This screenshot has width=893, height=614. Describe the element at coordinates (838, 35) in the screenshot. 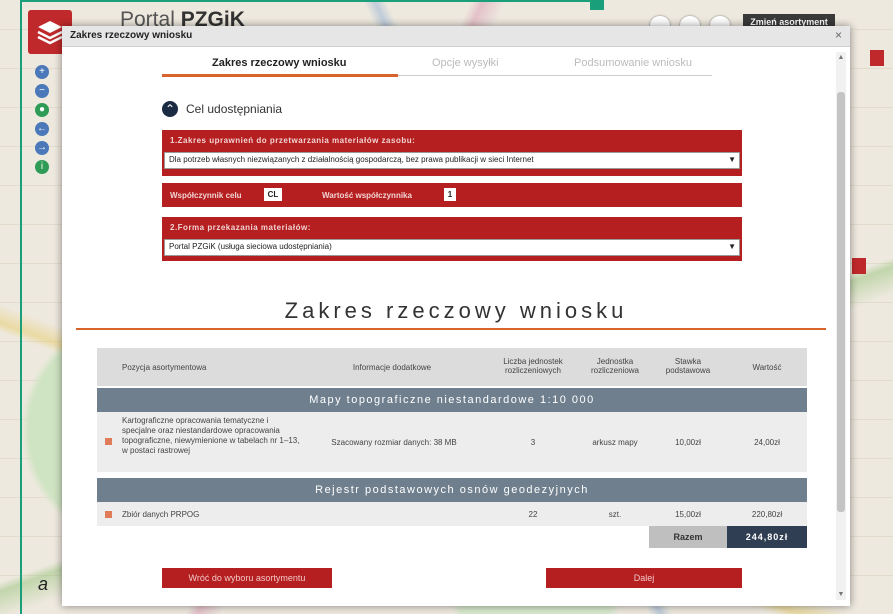

I see `close-icon: ×` at that location.